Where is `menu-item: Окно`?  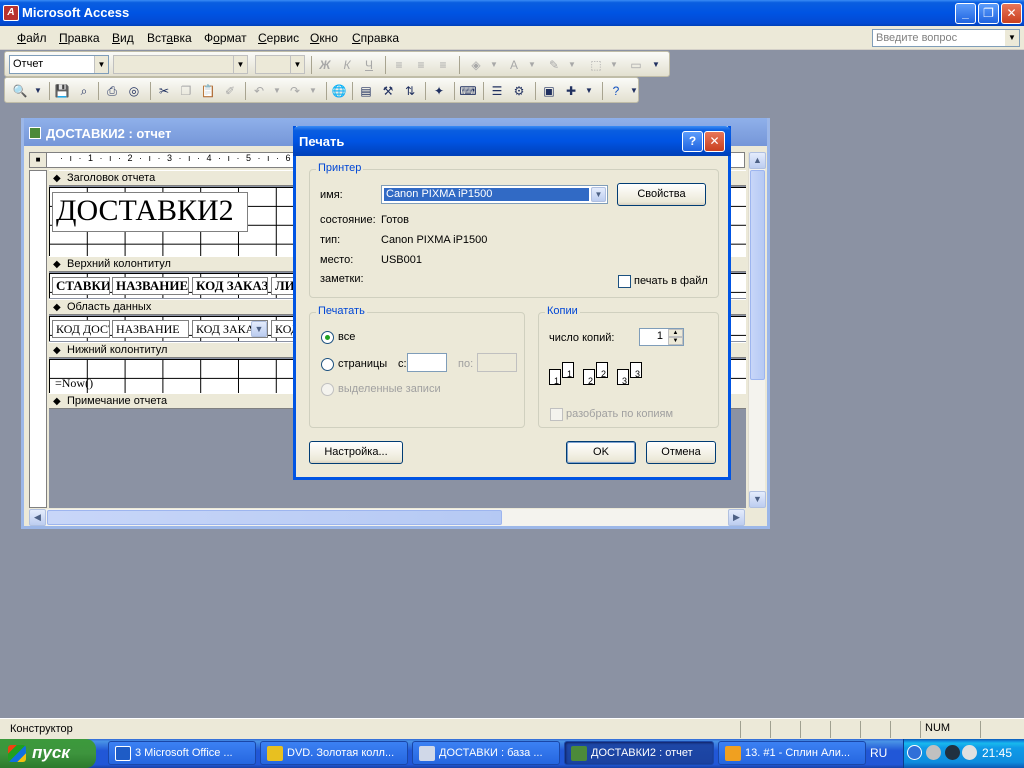
menu-item: Окно is located at coordinates (324, 38).